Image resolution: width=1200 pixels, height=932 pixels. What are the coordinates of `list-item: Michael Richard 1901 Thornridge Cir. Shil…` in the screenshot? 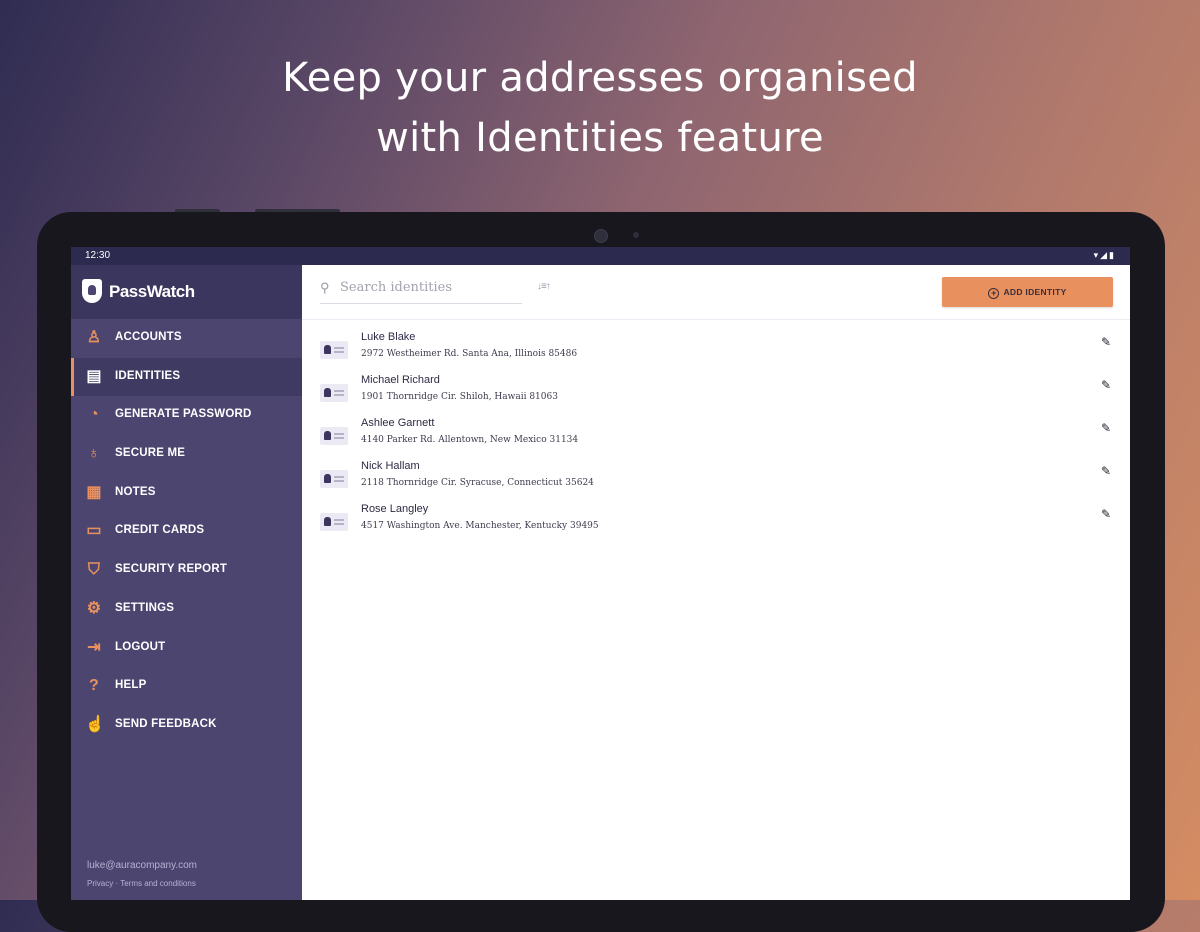 It's located at (716, 395).